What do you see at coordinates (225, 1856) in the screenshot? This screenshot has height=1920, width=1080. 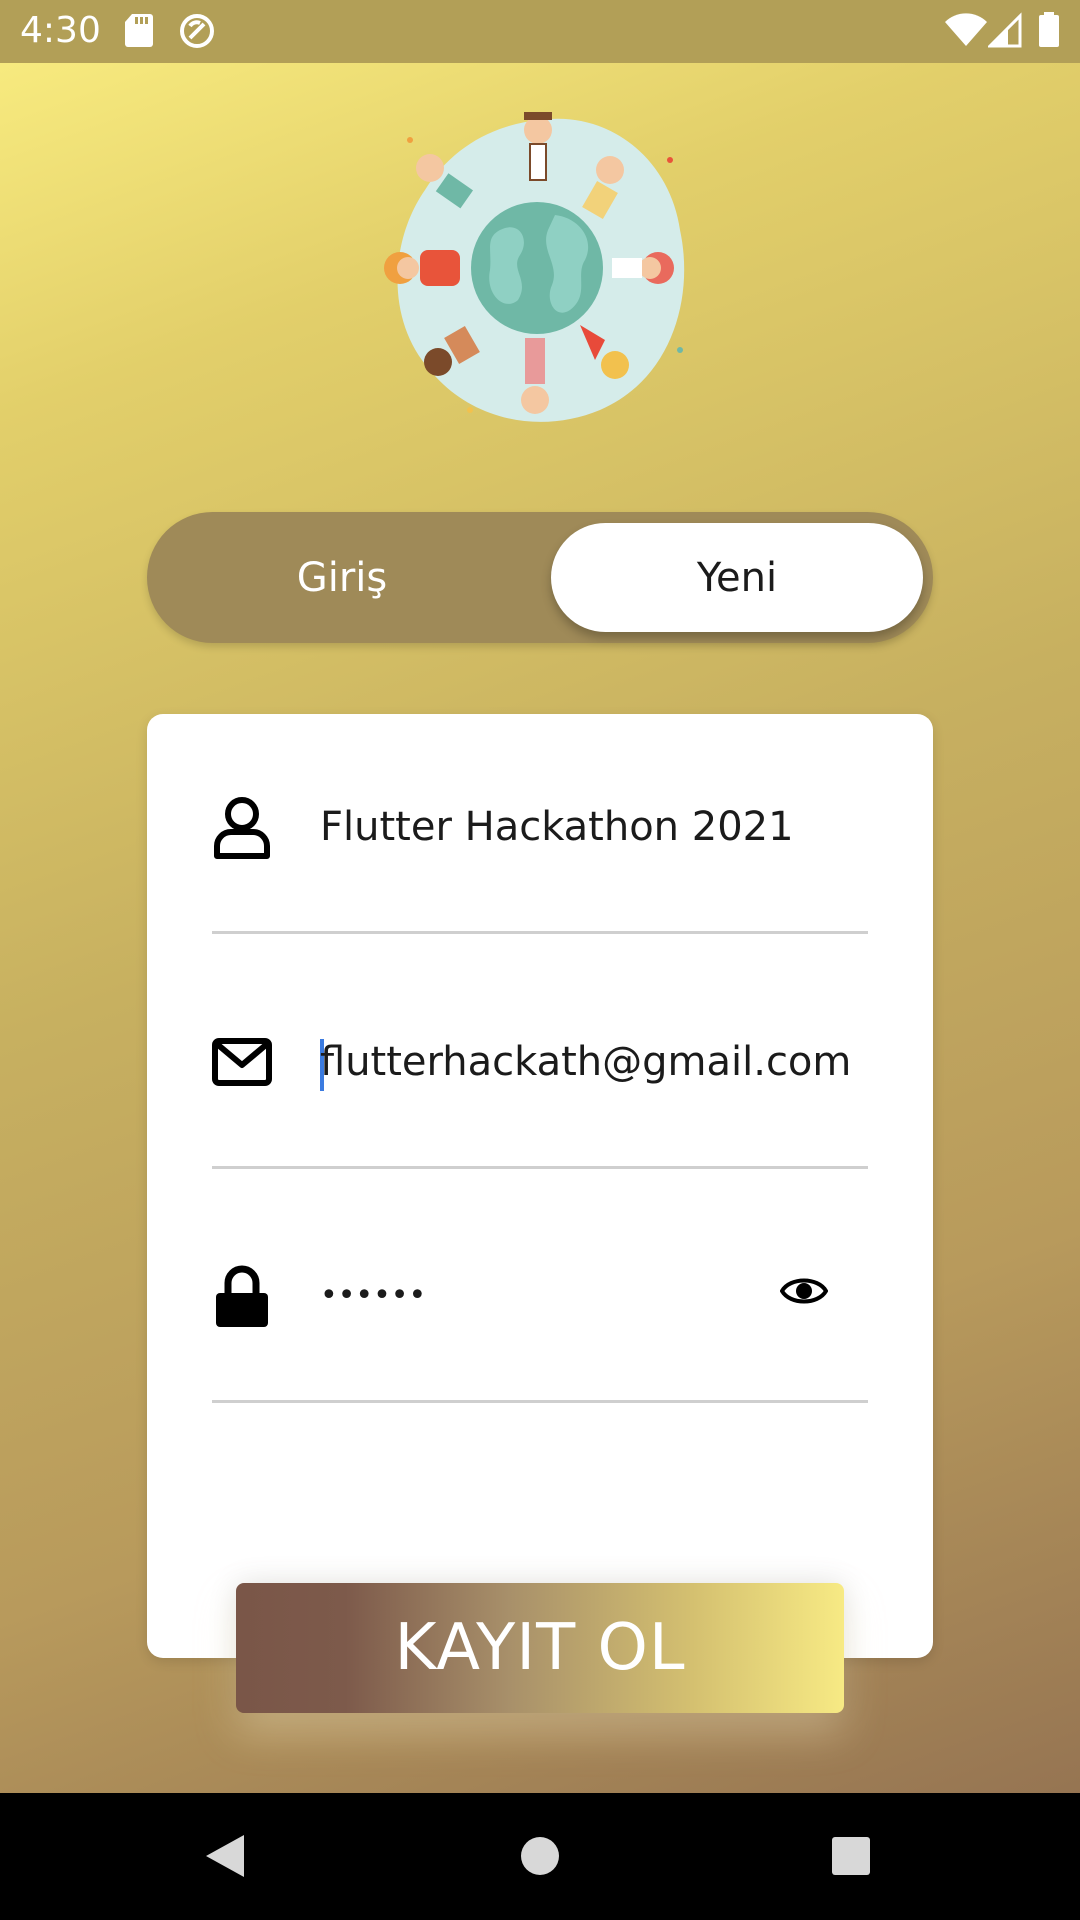 I see `back-nav-icon` at bounding box center [225, 1856].